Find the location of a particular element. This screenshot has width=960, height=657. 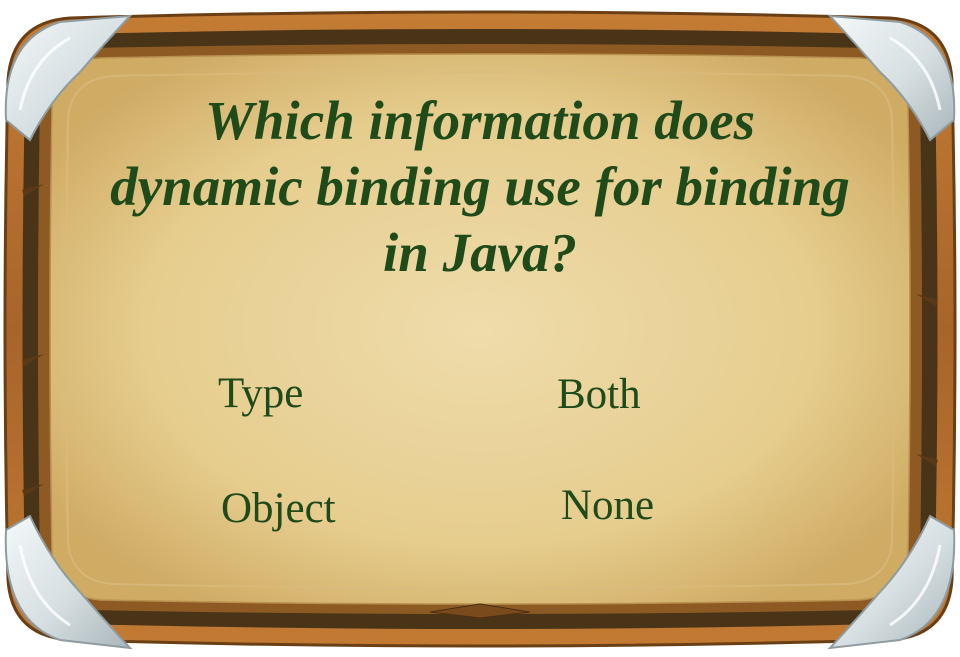

answer-option-none: None is located at coordinates (607, 506).